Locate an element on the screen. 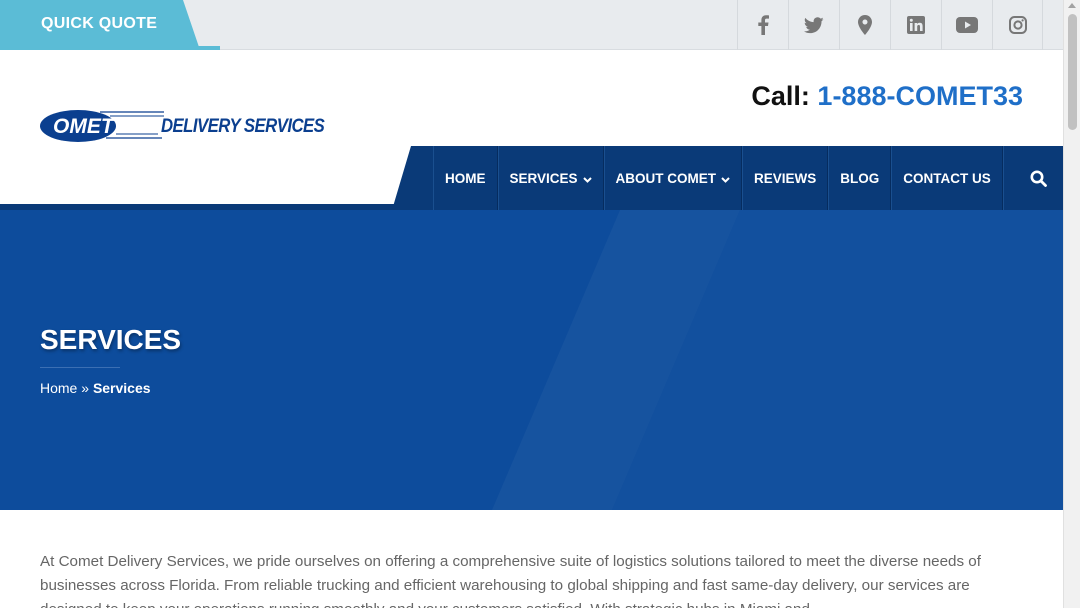 This screenshot has height=608, width=1080. instagram-icon is located at coordinates (1017, 25).